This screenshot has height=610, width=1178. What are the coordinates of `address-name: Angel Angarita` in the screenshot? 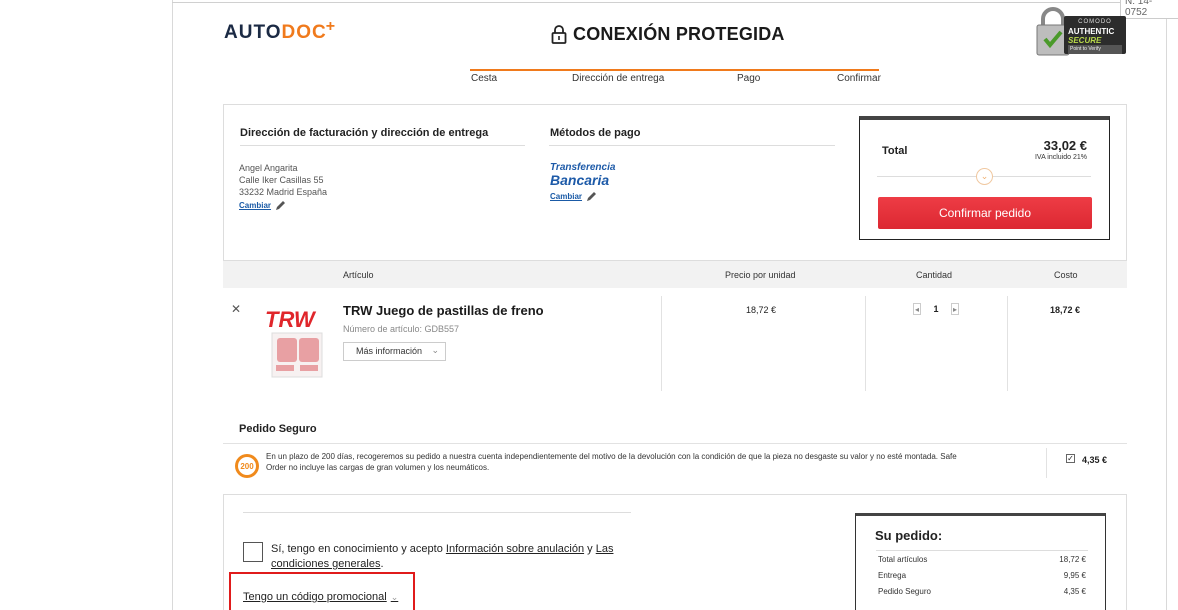 It's located at (268, 168).